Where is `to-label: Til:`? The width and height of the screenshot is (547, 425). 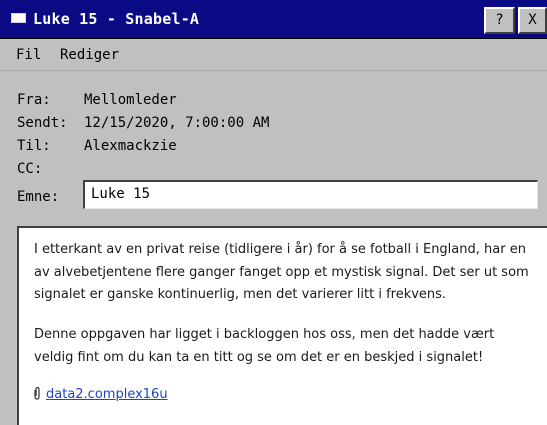
to-label: Til: is located at coordinates (34, 146).